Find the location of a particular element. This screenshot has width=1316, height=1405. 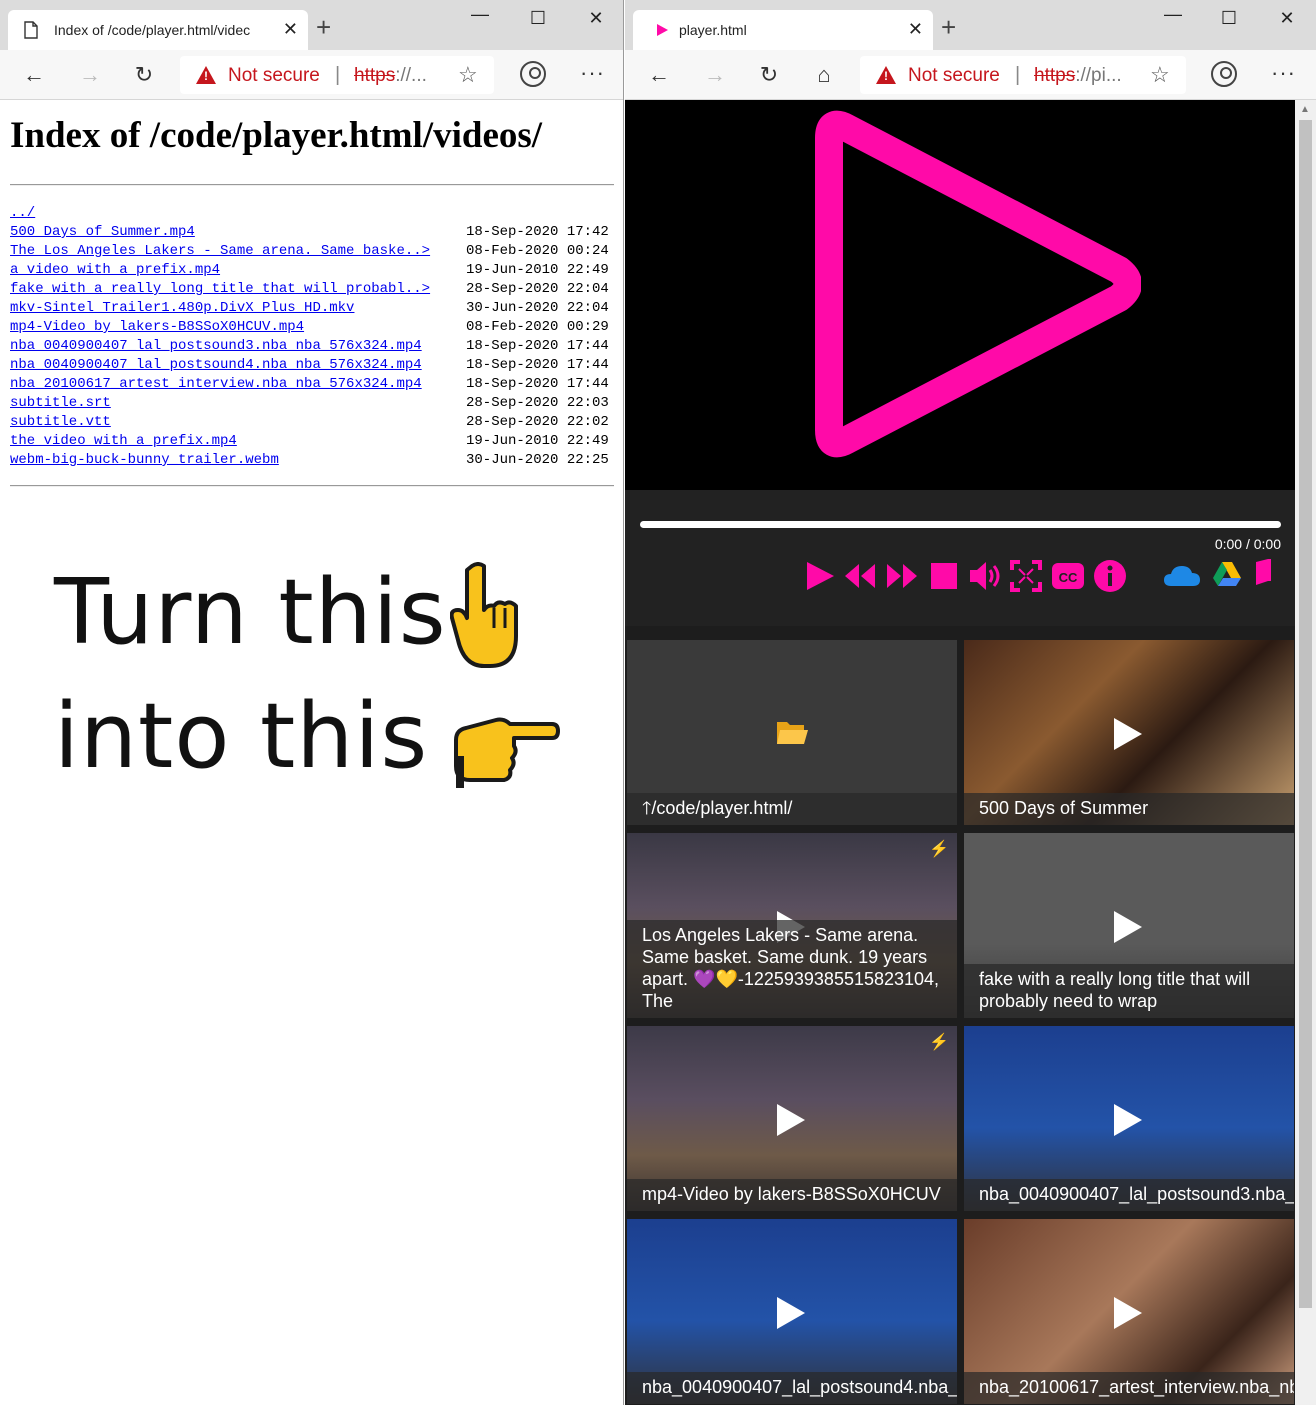

fullscreen-icon is located at coordinates (1026, 576).